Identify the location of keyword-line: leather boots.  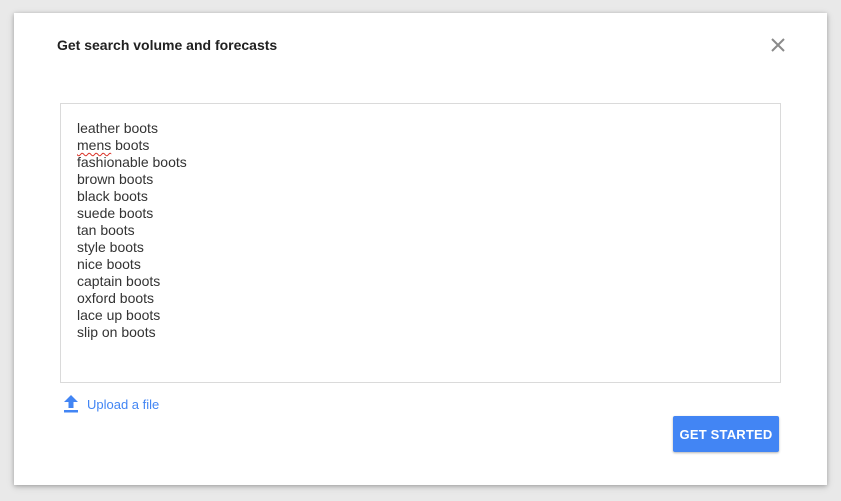
(117, 128).